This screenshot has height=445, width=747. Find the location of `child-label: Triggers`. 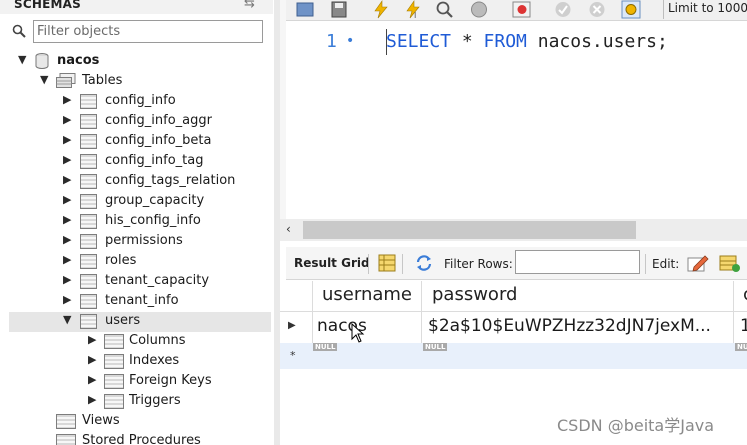

child-label: Triggers is located at coordinates (155, 400).